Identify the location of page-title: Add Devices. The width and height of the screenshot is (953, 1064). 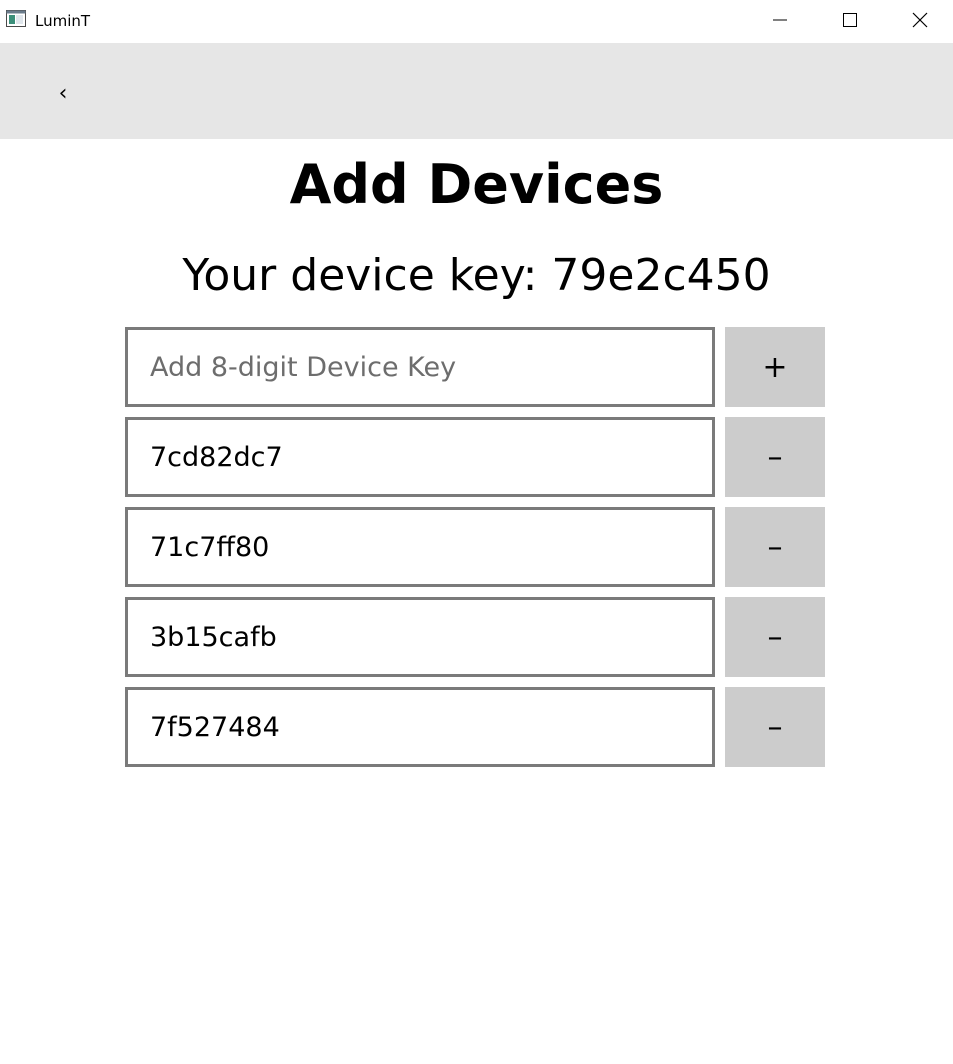
(476, 184).